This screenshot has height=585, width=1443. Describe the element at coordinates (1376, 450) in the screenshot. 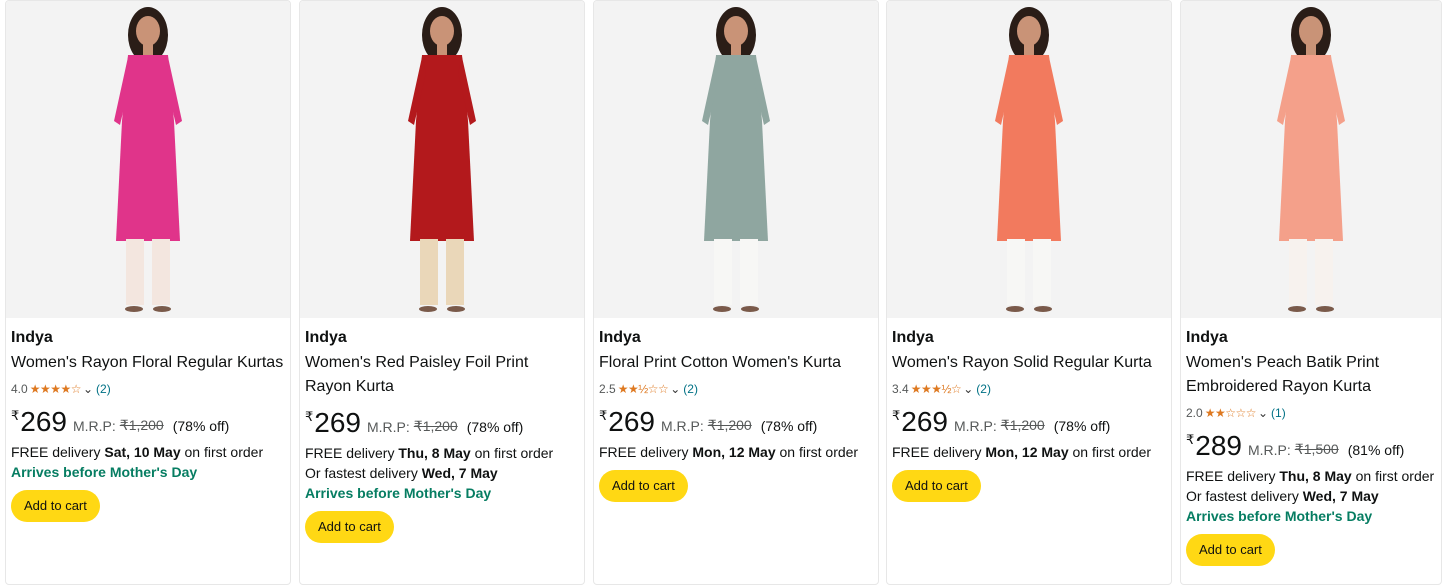

I see `discount-percent: (81% off)` at that location.